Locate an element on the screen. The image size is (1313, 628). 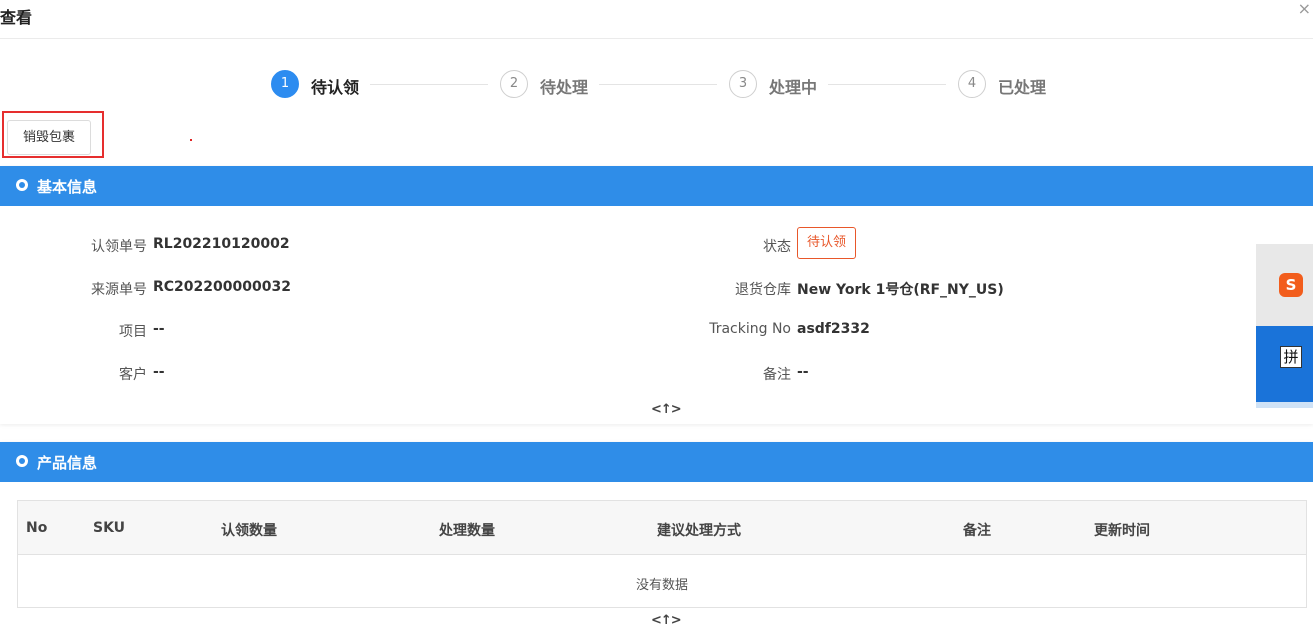
destroy-package-button: 销毁包裹 is located at coordinates (49, 137).